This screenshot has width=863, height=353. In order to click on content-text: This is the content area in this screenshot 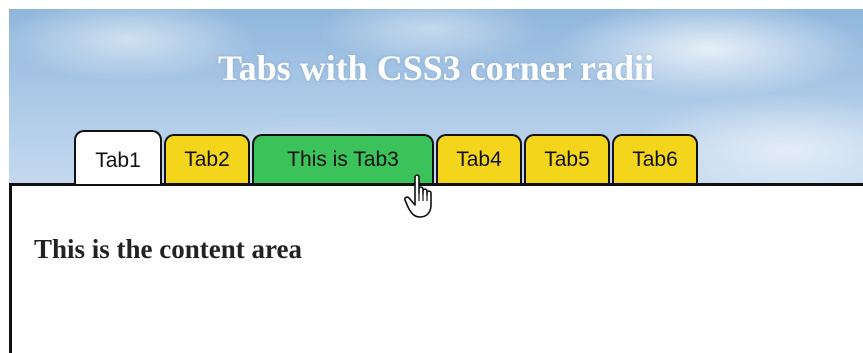, I will do `click(168, 249)`.